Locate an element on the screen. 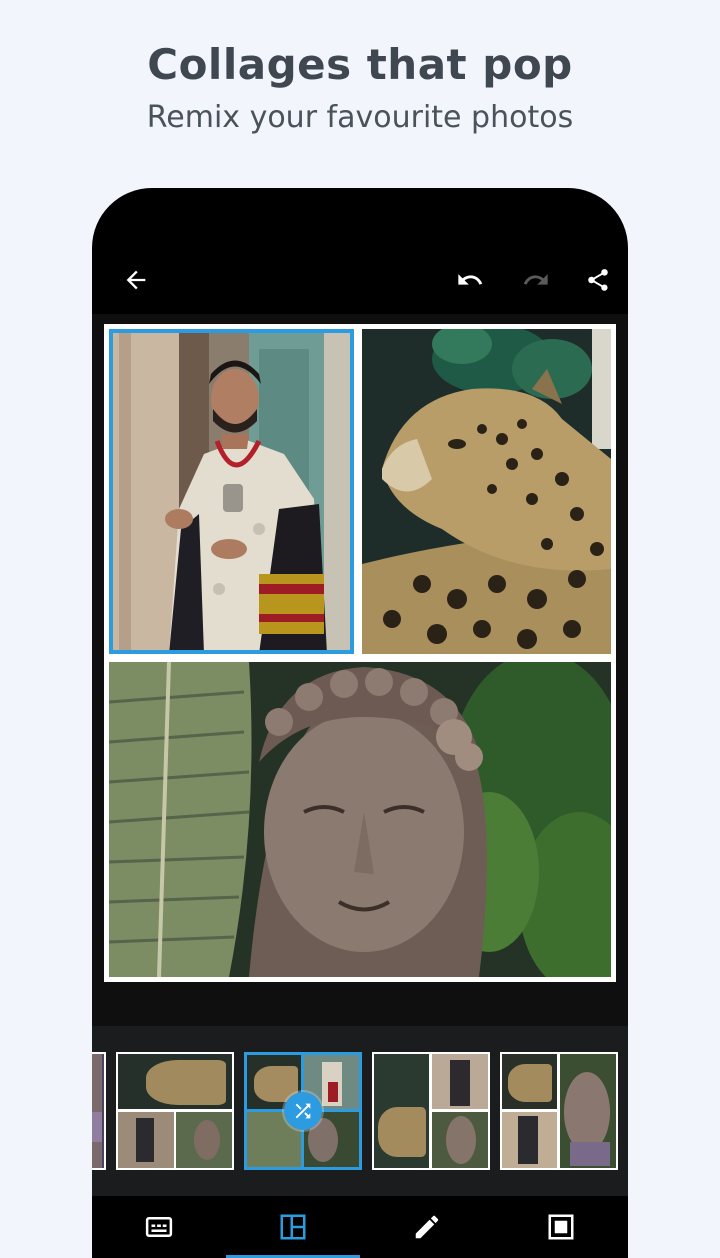  redo-icon is located at coordinates (535, 279).